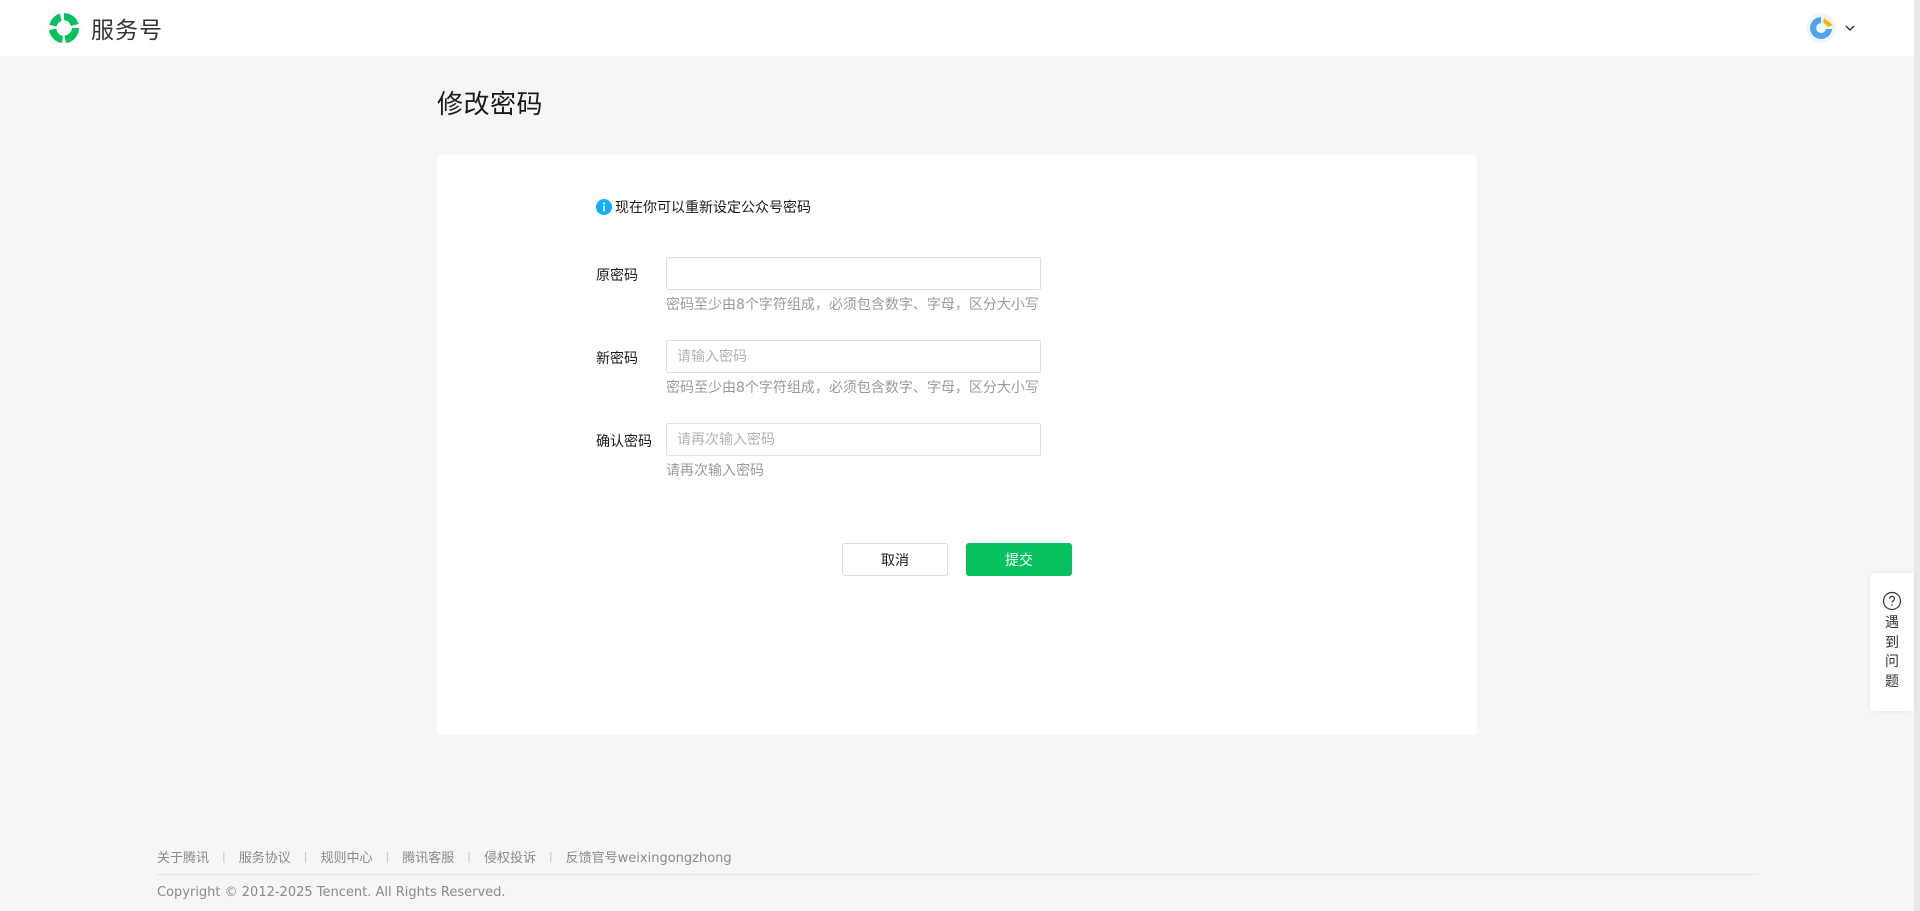  I want to click on page-scrollbar, so click(1917, 455).